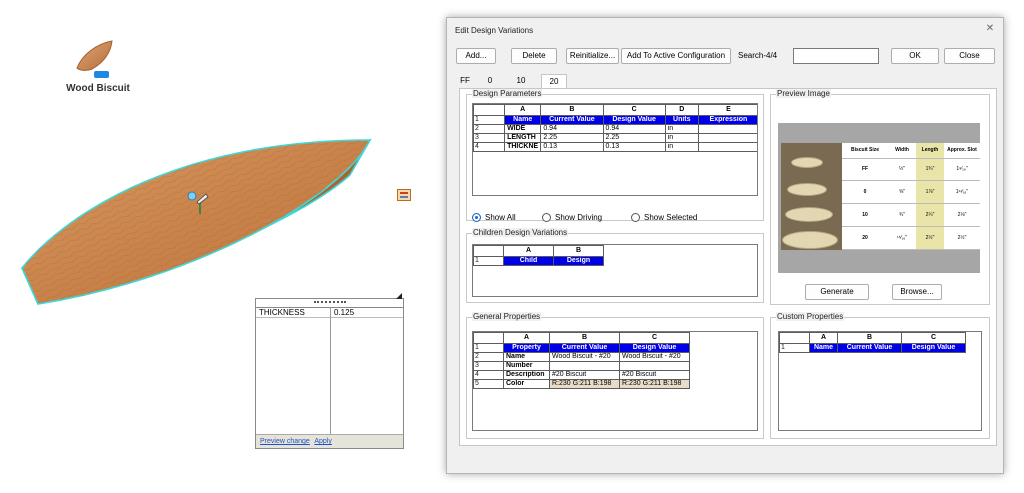 The height and width of the screenshot is (493, 1024). I want to click on size-cell: 0, so click(865, 192).